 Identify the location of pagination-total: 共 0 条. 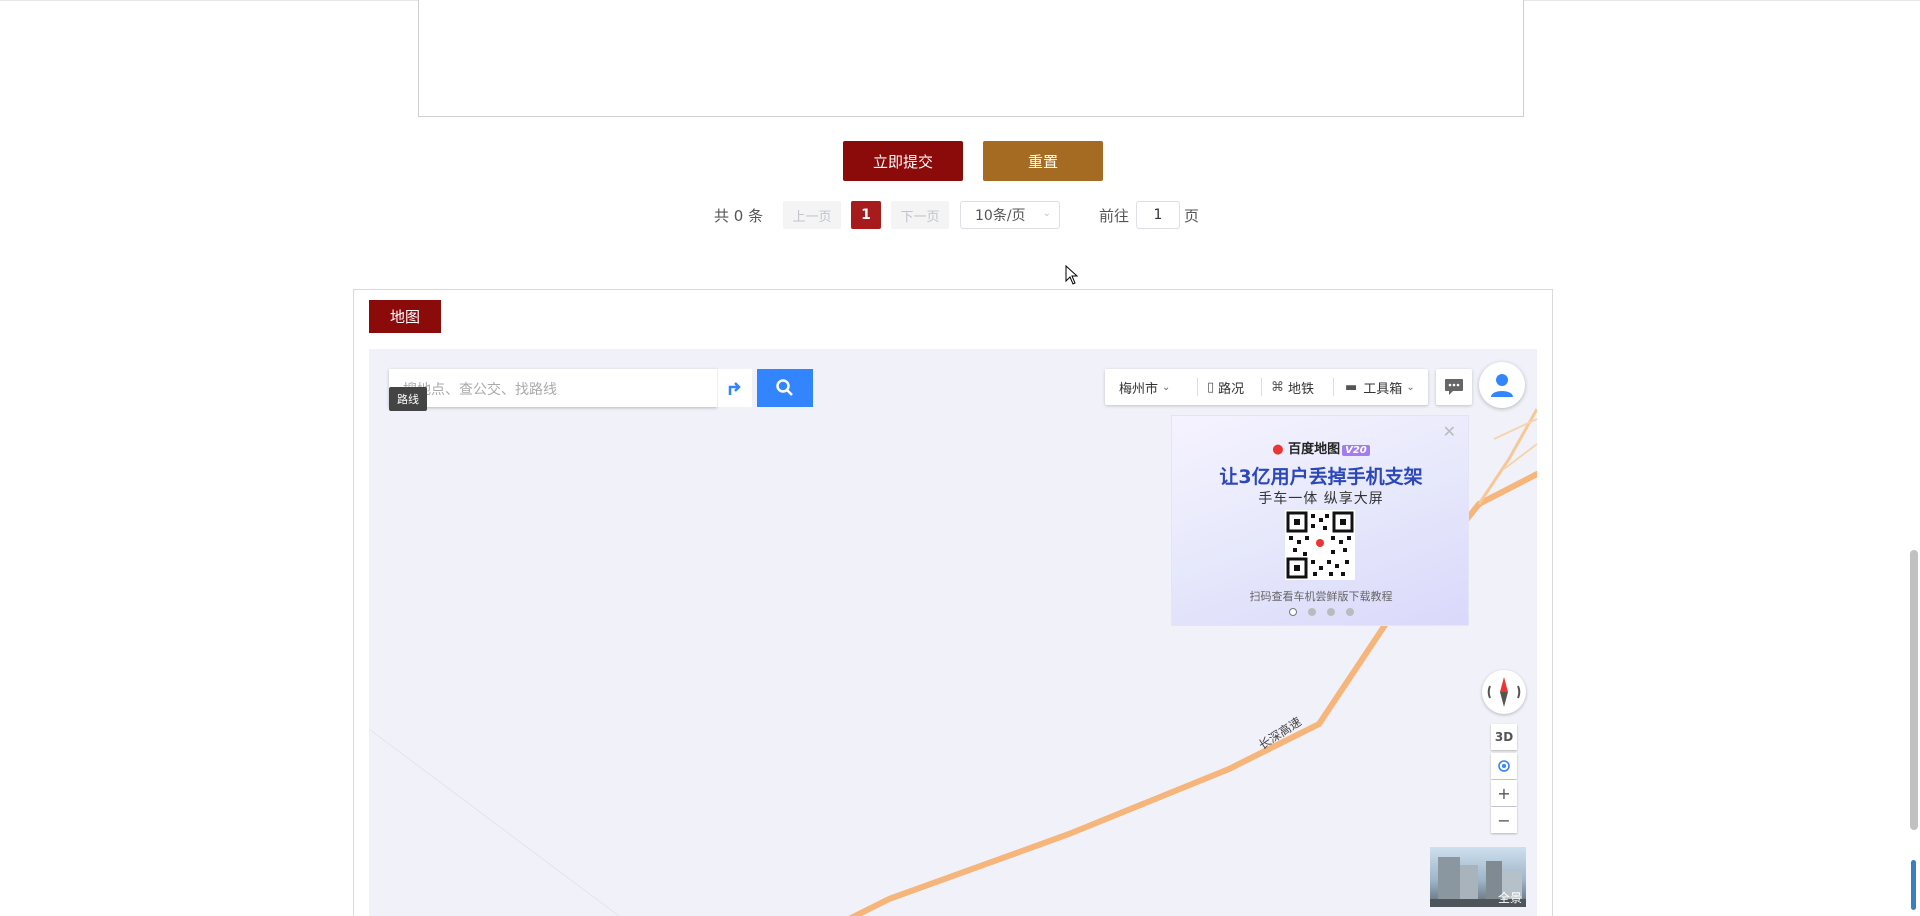
(739, 215).